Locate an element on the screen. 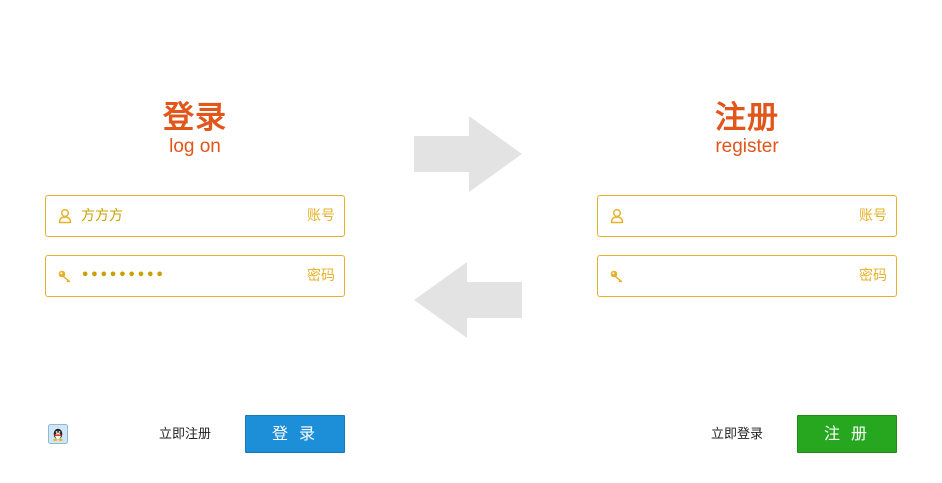  login-subtitle: log on is located at coordinates (195, 146).